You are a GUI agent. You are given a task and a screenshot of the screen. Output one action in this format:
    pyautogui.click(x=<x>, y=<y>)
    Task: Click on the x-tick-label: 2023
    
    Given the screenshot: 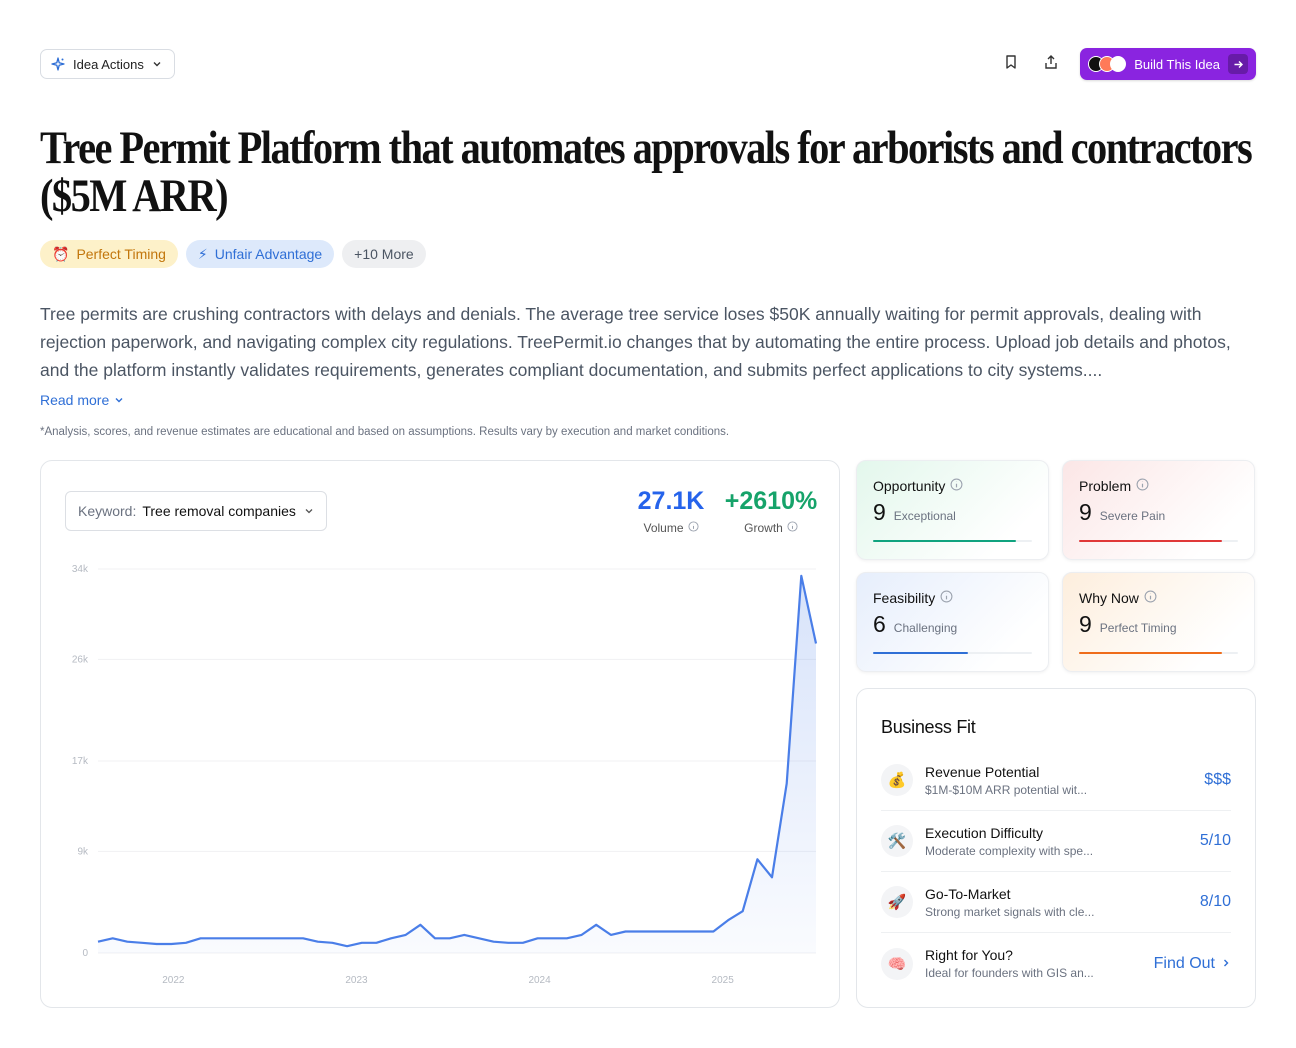 What is the action you would take?
    pyautogui.click(x=356, y=980)
    